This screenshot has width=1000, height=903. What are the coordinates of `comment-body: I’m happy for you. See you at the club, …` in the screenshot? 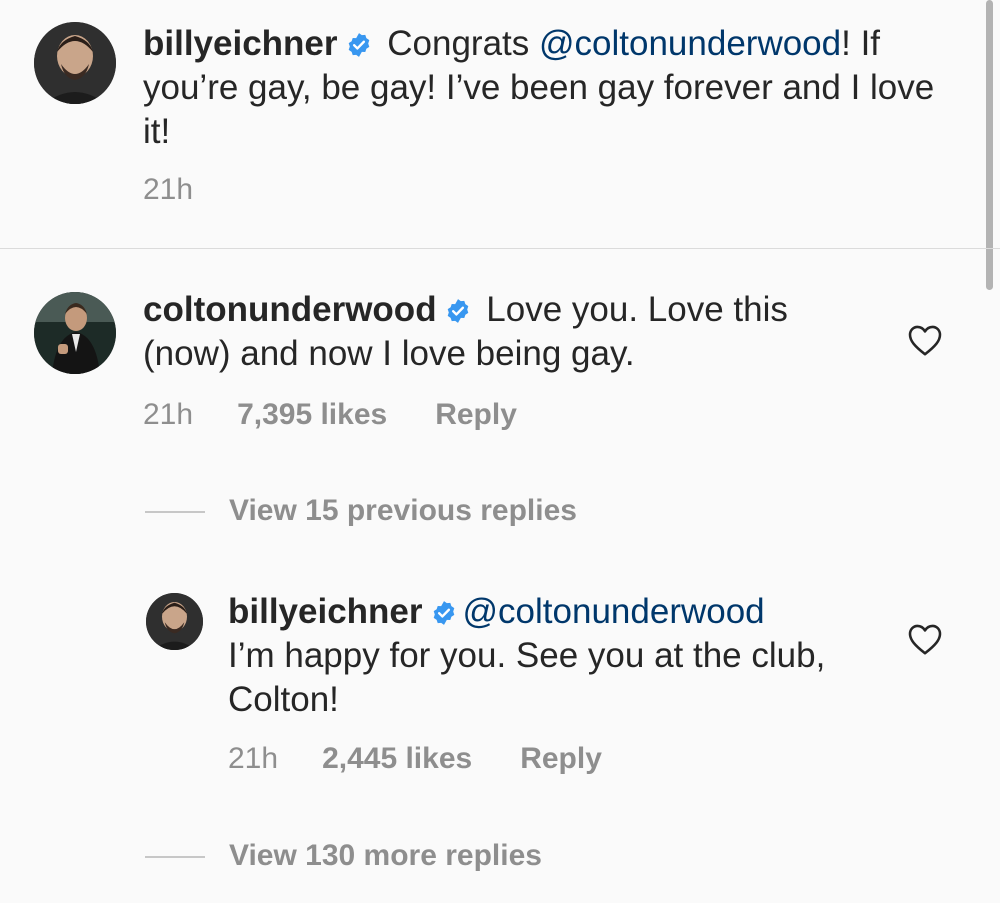 It's located at (527, 677).